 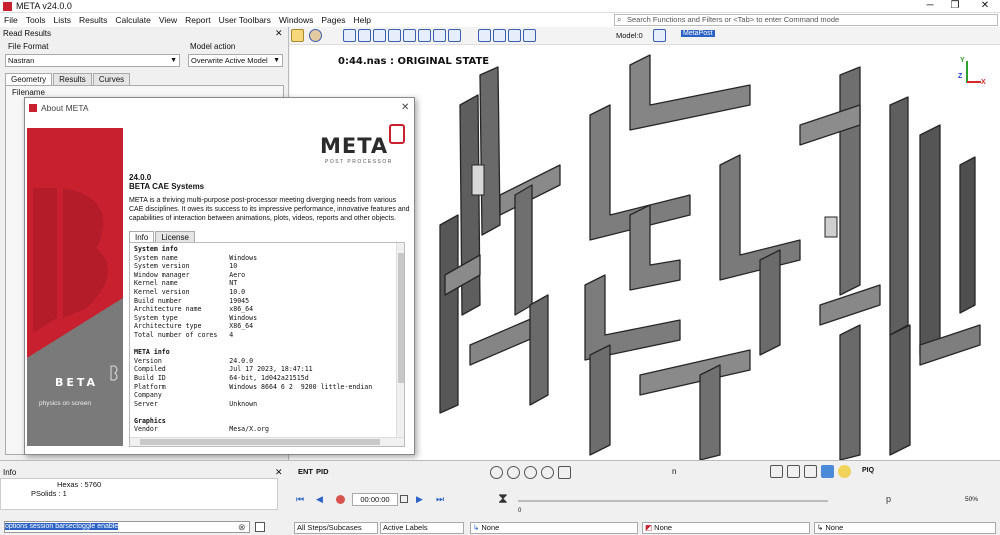 I want to click on transparency-value: 50%, so click(x=971, y=499).